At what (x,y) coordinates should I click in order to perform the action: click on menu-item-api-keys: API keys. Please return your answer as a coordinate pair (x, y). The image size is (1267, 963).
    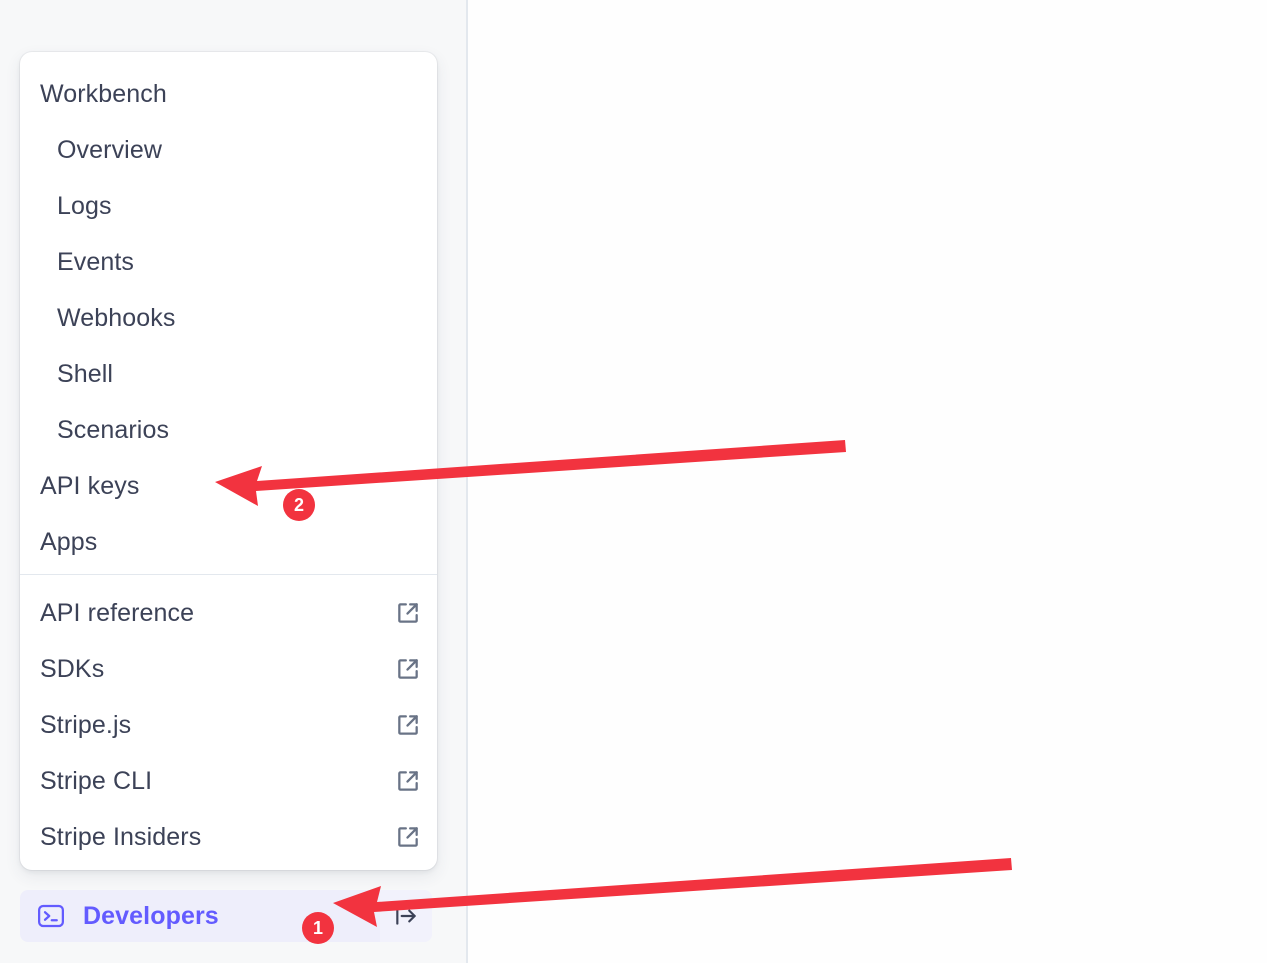
    Looking at the image, I should click on (228, 486).